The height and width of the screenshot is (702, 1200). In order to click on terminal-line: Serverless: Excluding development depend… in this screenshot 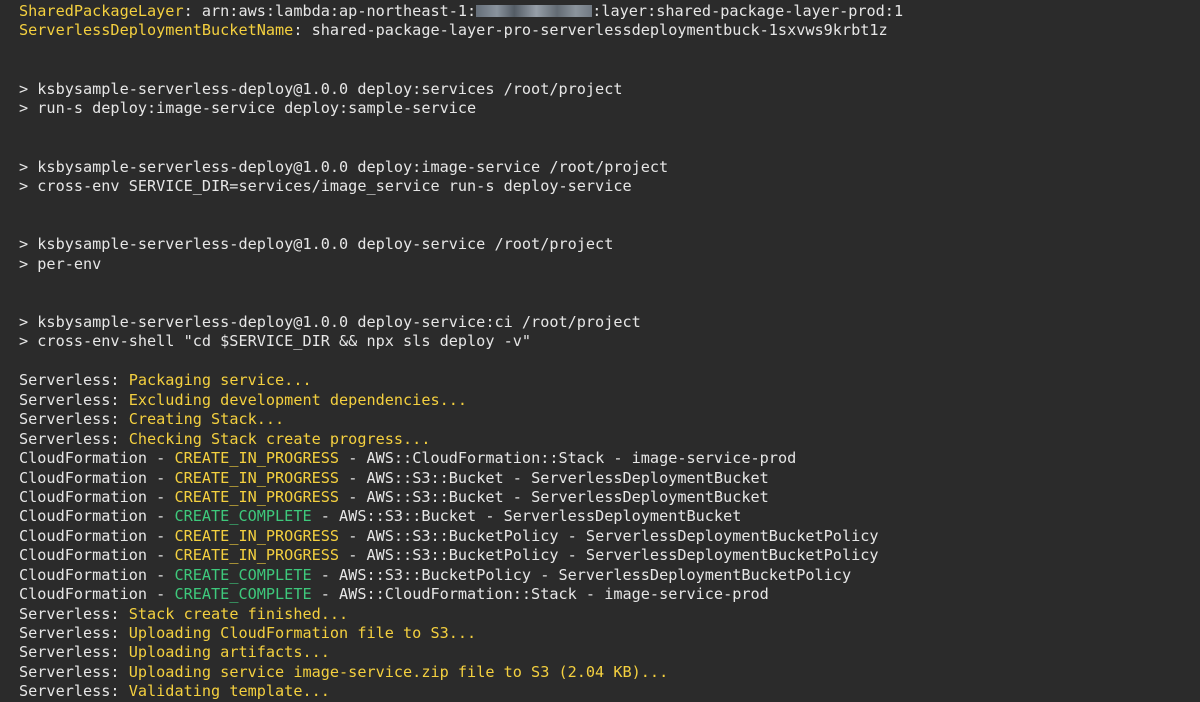, I will do `click(609, 400)`.